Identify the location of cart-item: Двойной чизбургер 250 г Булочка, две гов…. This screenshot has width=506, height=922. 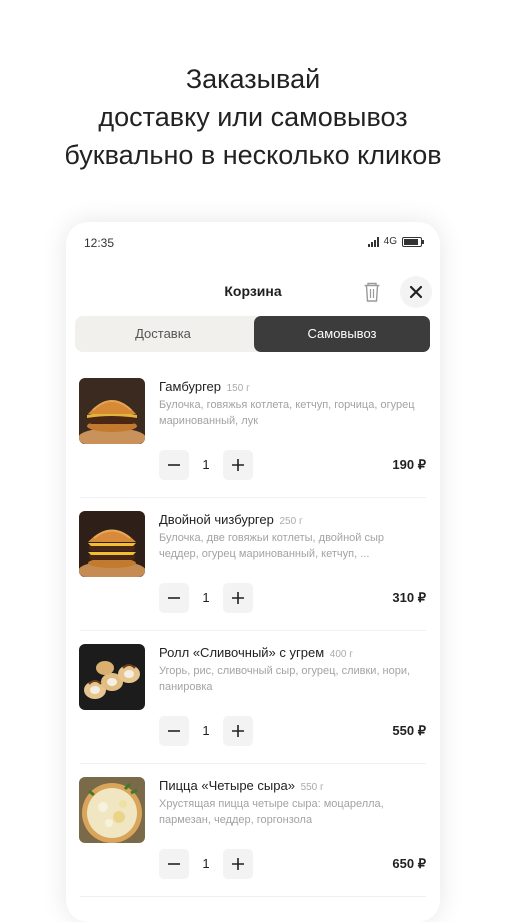
(253, 564).